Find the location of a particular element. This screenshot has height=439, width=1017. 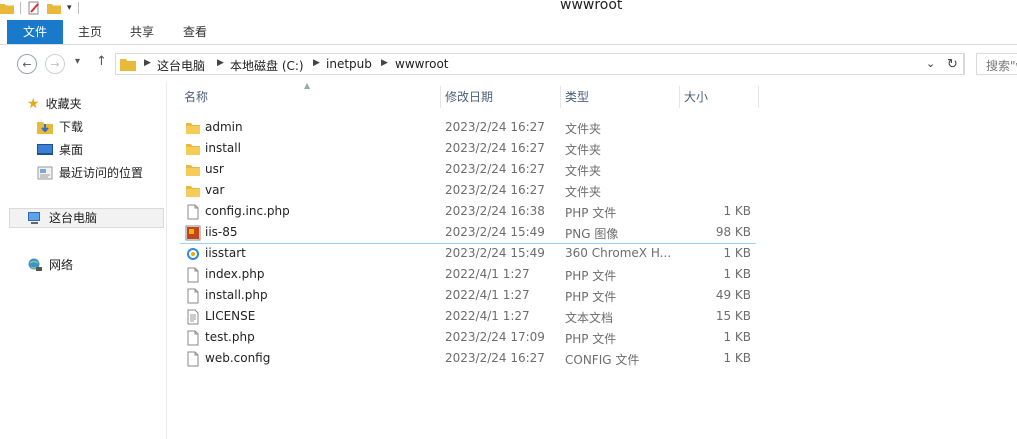

breadcrumb-inetpub: inetpub is located at coordinates (349, 64).